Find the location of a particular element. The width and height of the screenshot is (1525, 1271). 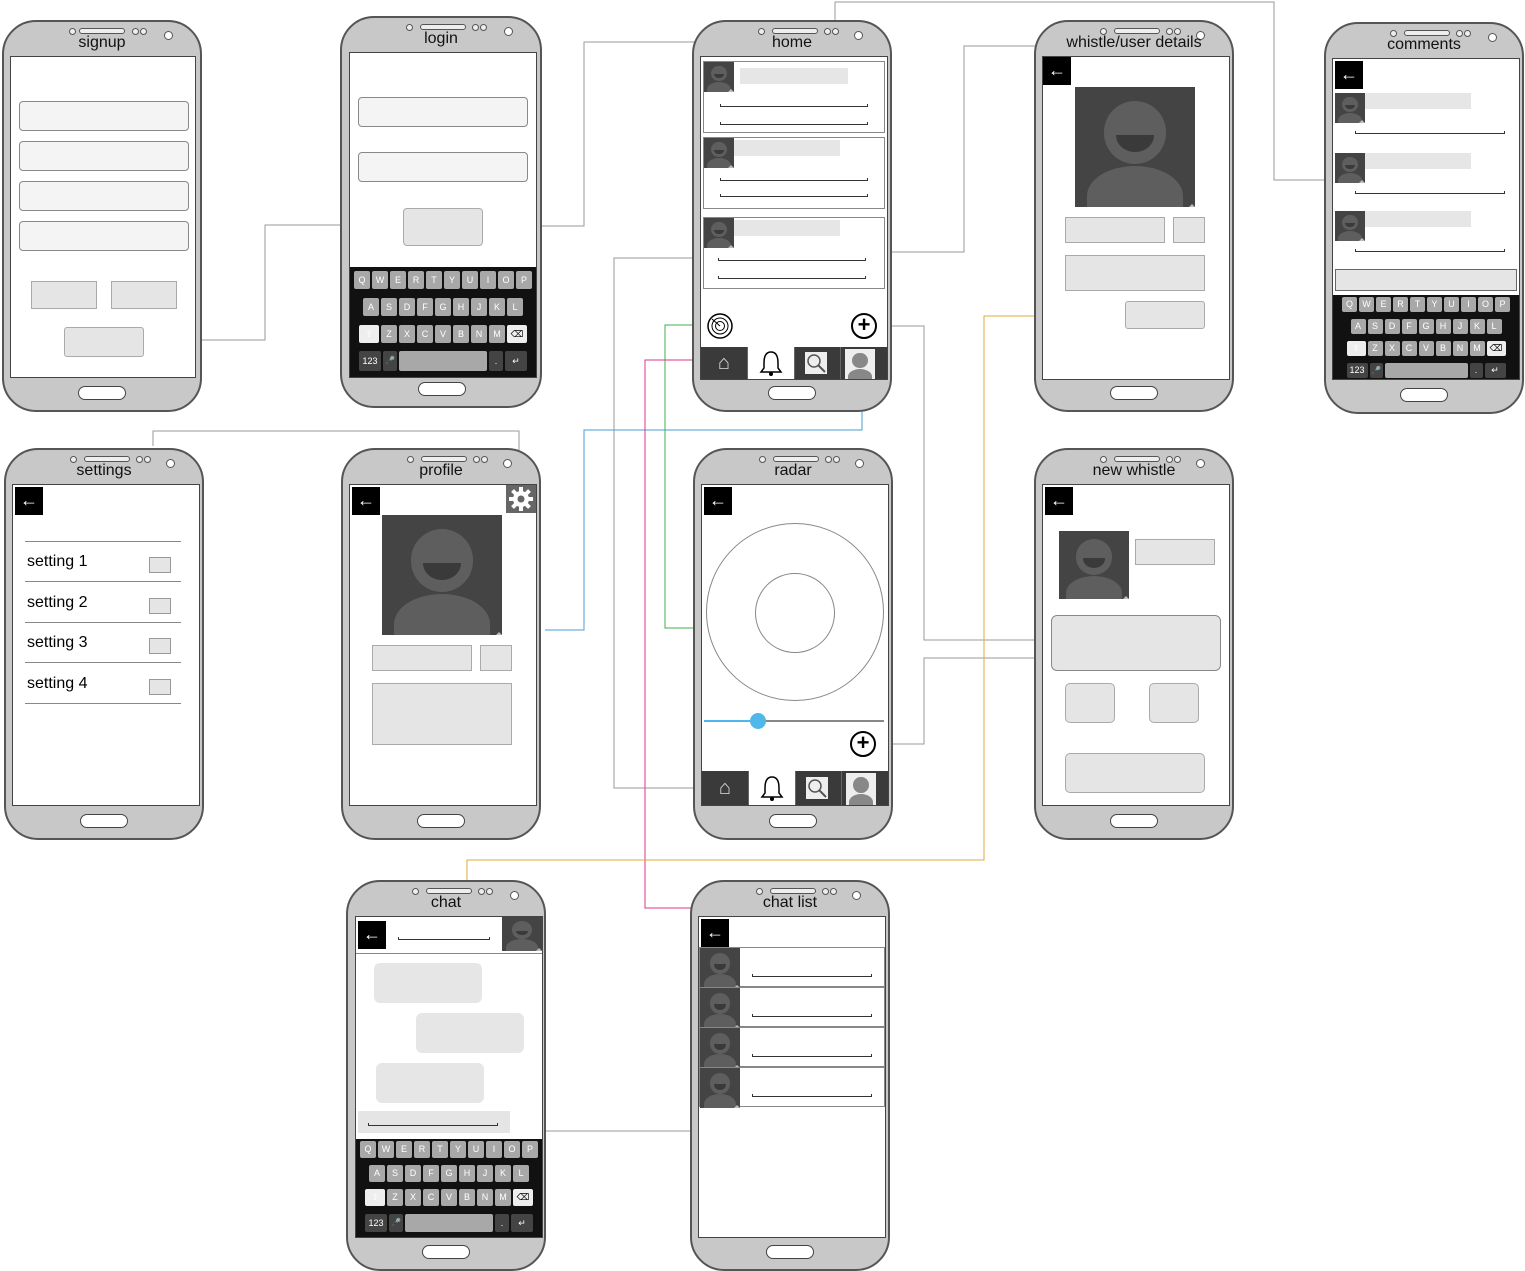

setting-row: setting 3 is located at coordinates (103, 642).